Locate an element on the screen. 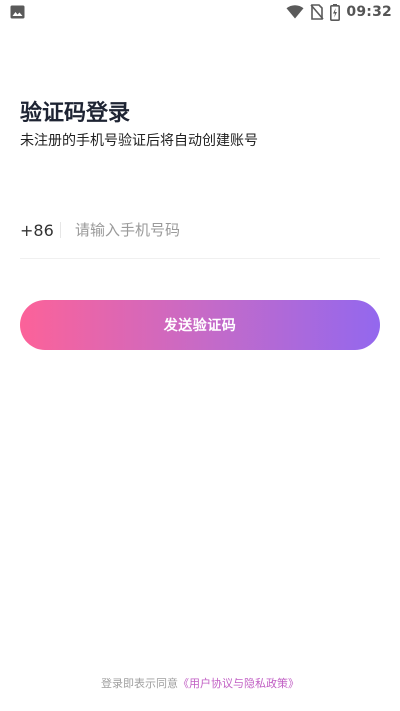 The width and height of the screenshot is (400, 711). send-code-button-label: 发送验证码 is located at coordinates (200, 326).